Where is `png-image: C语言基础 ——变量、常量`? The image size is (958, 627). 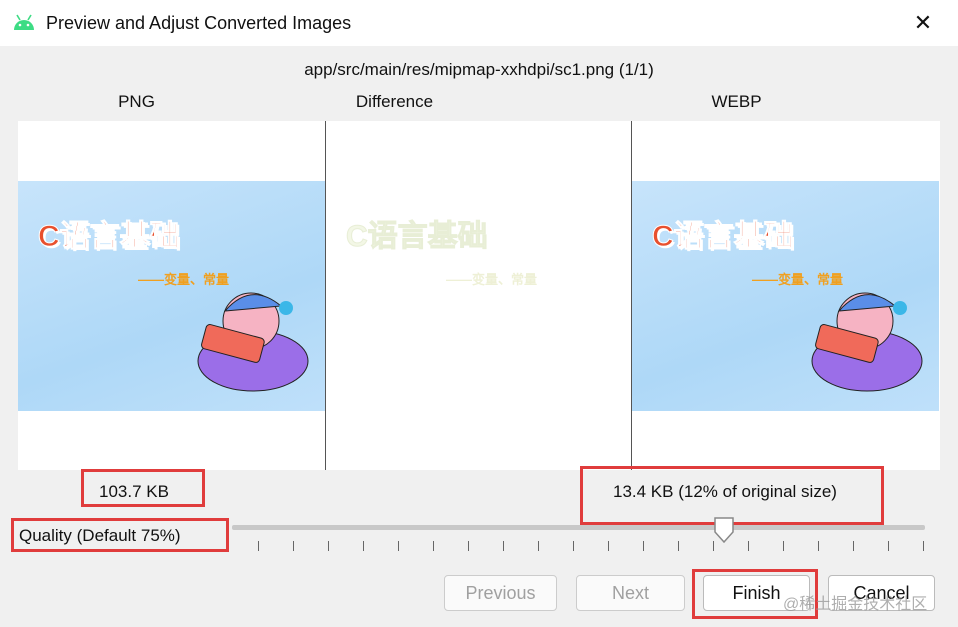
png-image: C语言基础 ——变量、常量 is located at coordinates (171, 296).